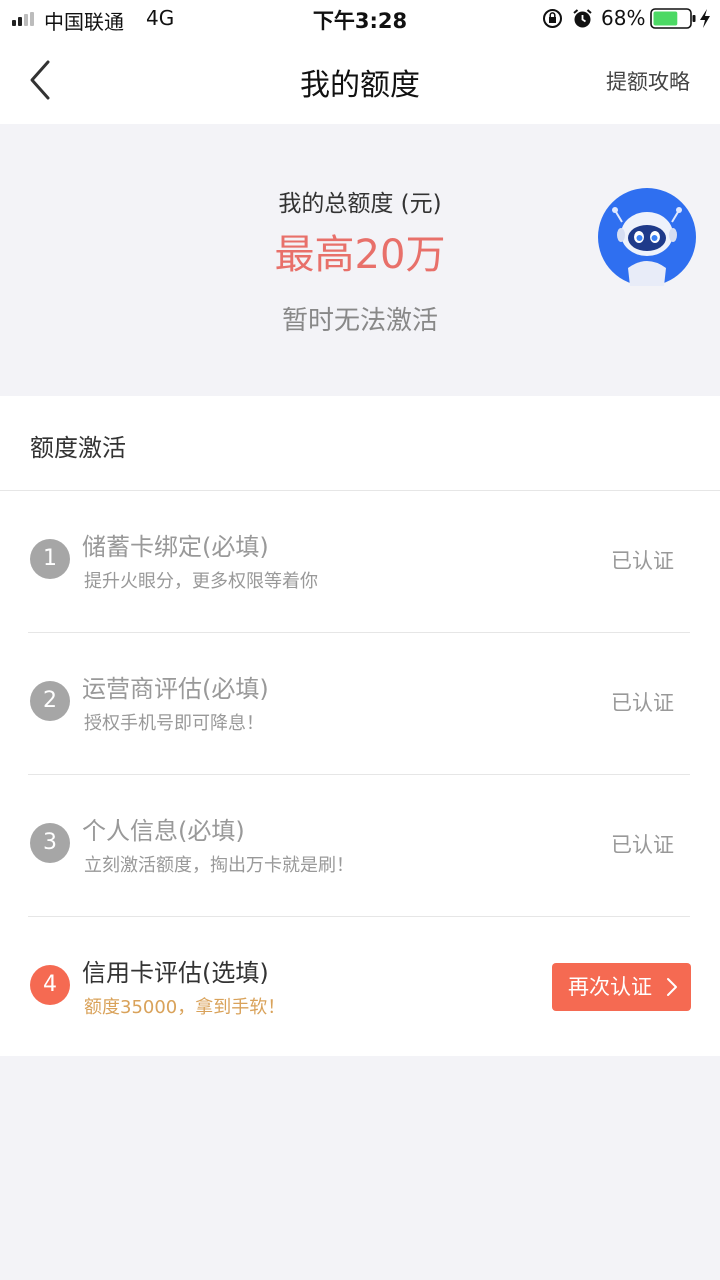 The image size is (720, 1280). I want to click on battery-percent: 68%, so click(623, 18).